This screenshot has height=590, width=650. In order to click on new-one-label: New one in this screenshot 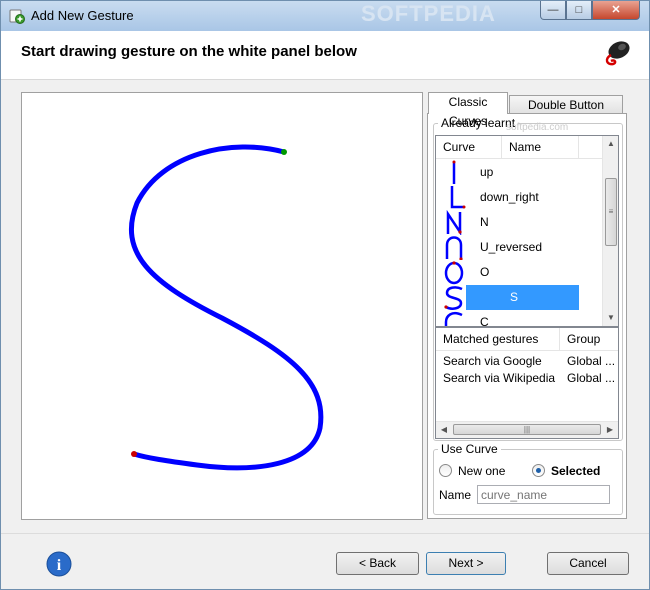, I will do `click(481, 471)`.